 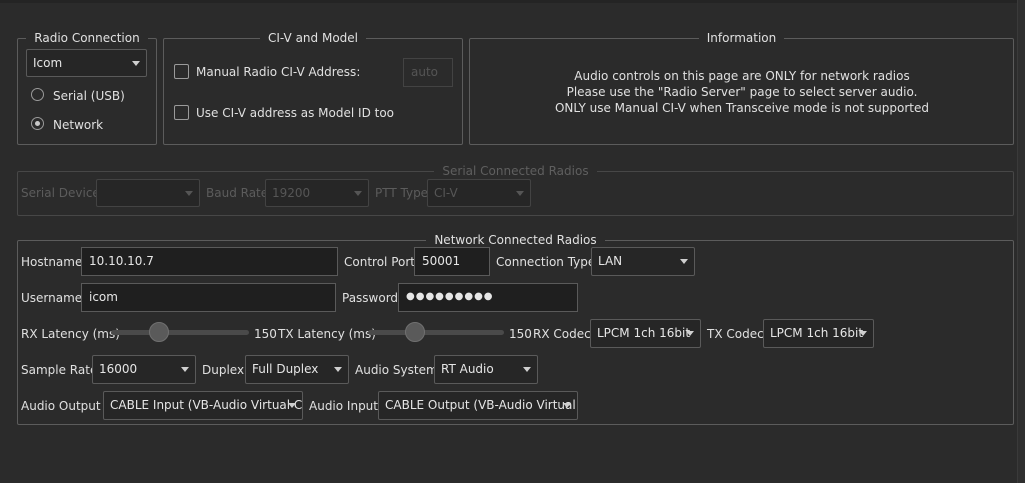 I want to click on tx-latency-track, so click(x=436, y=332).